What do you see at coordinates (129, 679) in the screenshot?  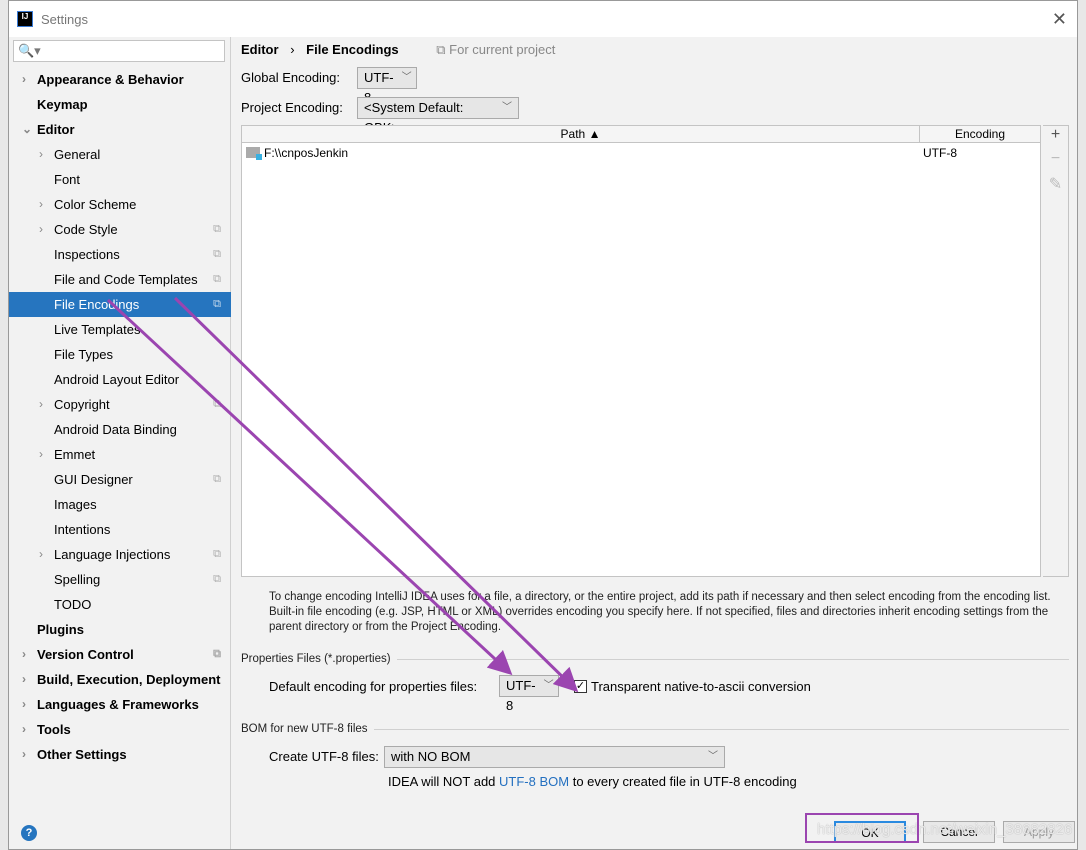 I see `sidebar-item-label: Build, Execution, Deployment` at bounding box center [129, 679].